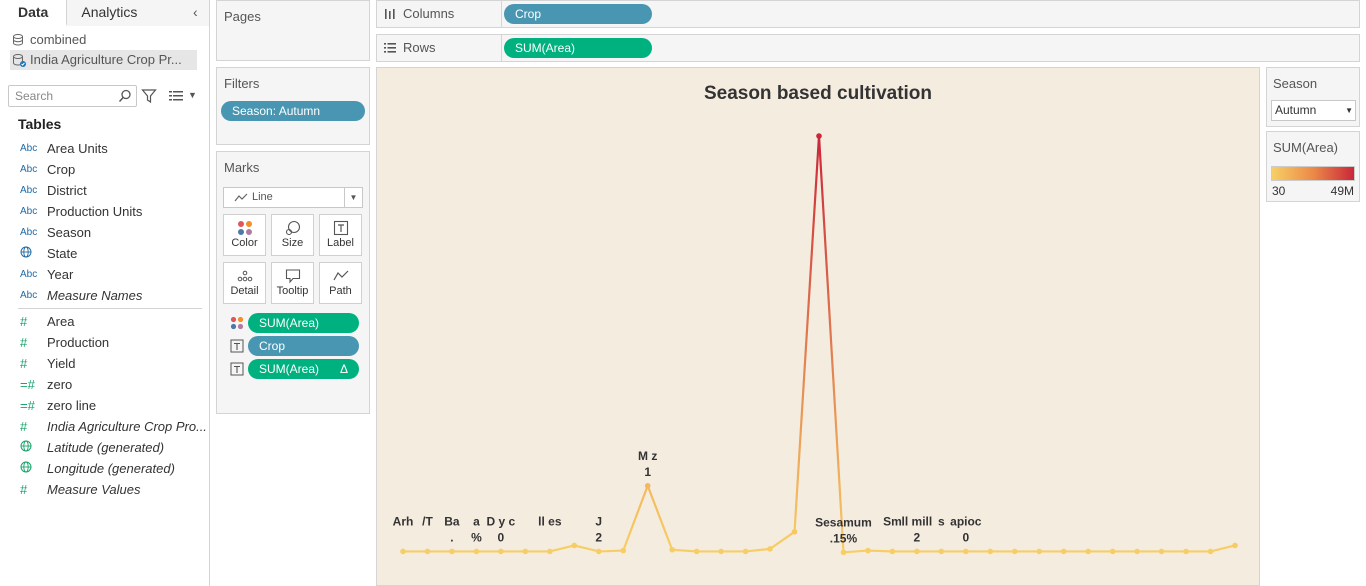 This screenshot has height=586, width=1366. I want to click on columns-shelf: Columns Crop, so click(868, 14).